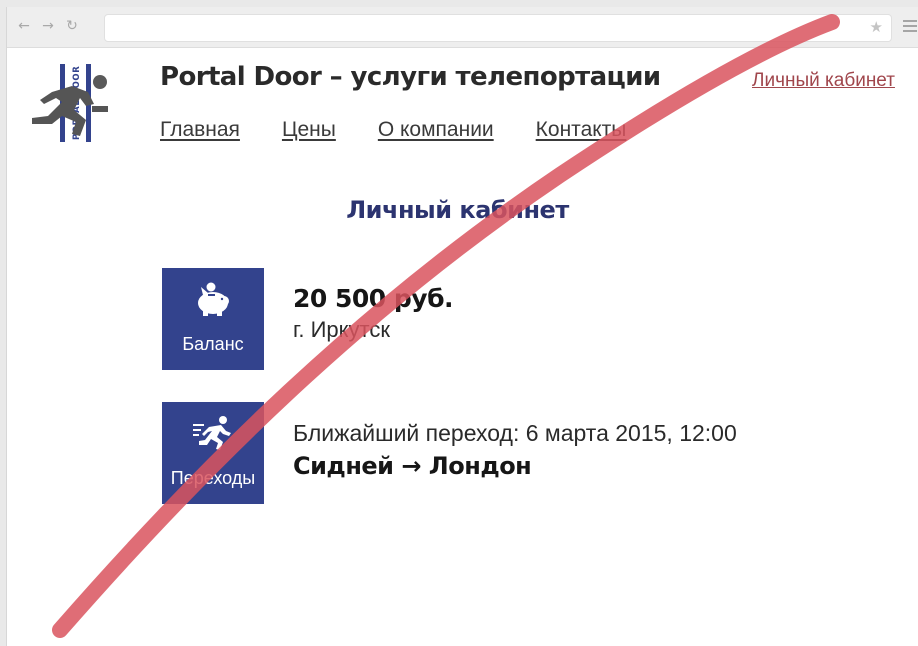 The width and height of the screenshot is (918, 646). I want to click on star-icon: ★, so click(876, 27).